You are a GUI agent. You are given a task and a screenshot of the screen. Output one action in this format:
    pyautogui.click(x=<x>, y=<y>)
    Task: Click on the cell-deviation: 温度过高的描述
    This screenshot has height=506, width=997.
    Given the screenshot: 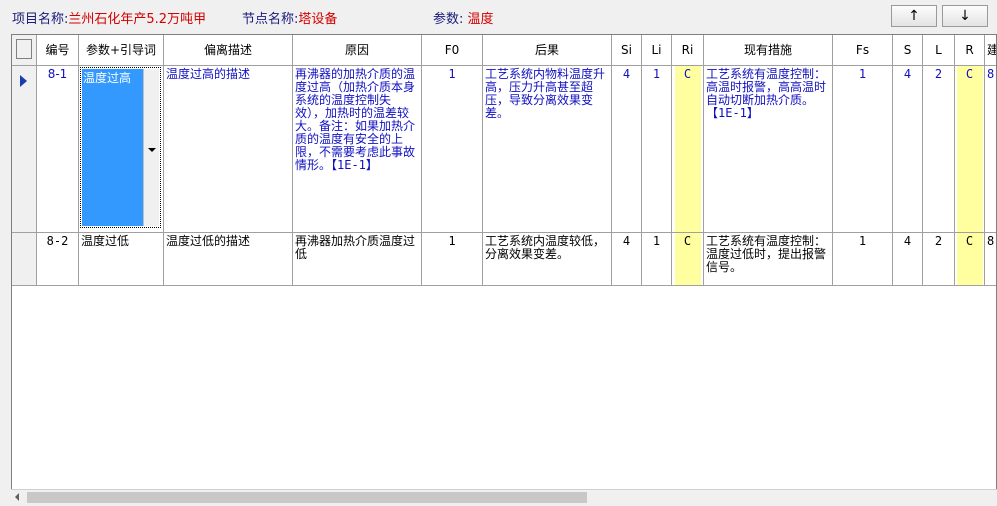 What is the action you would take?
    pyautogui.click(x=228, y=149)
    